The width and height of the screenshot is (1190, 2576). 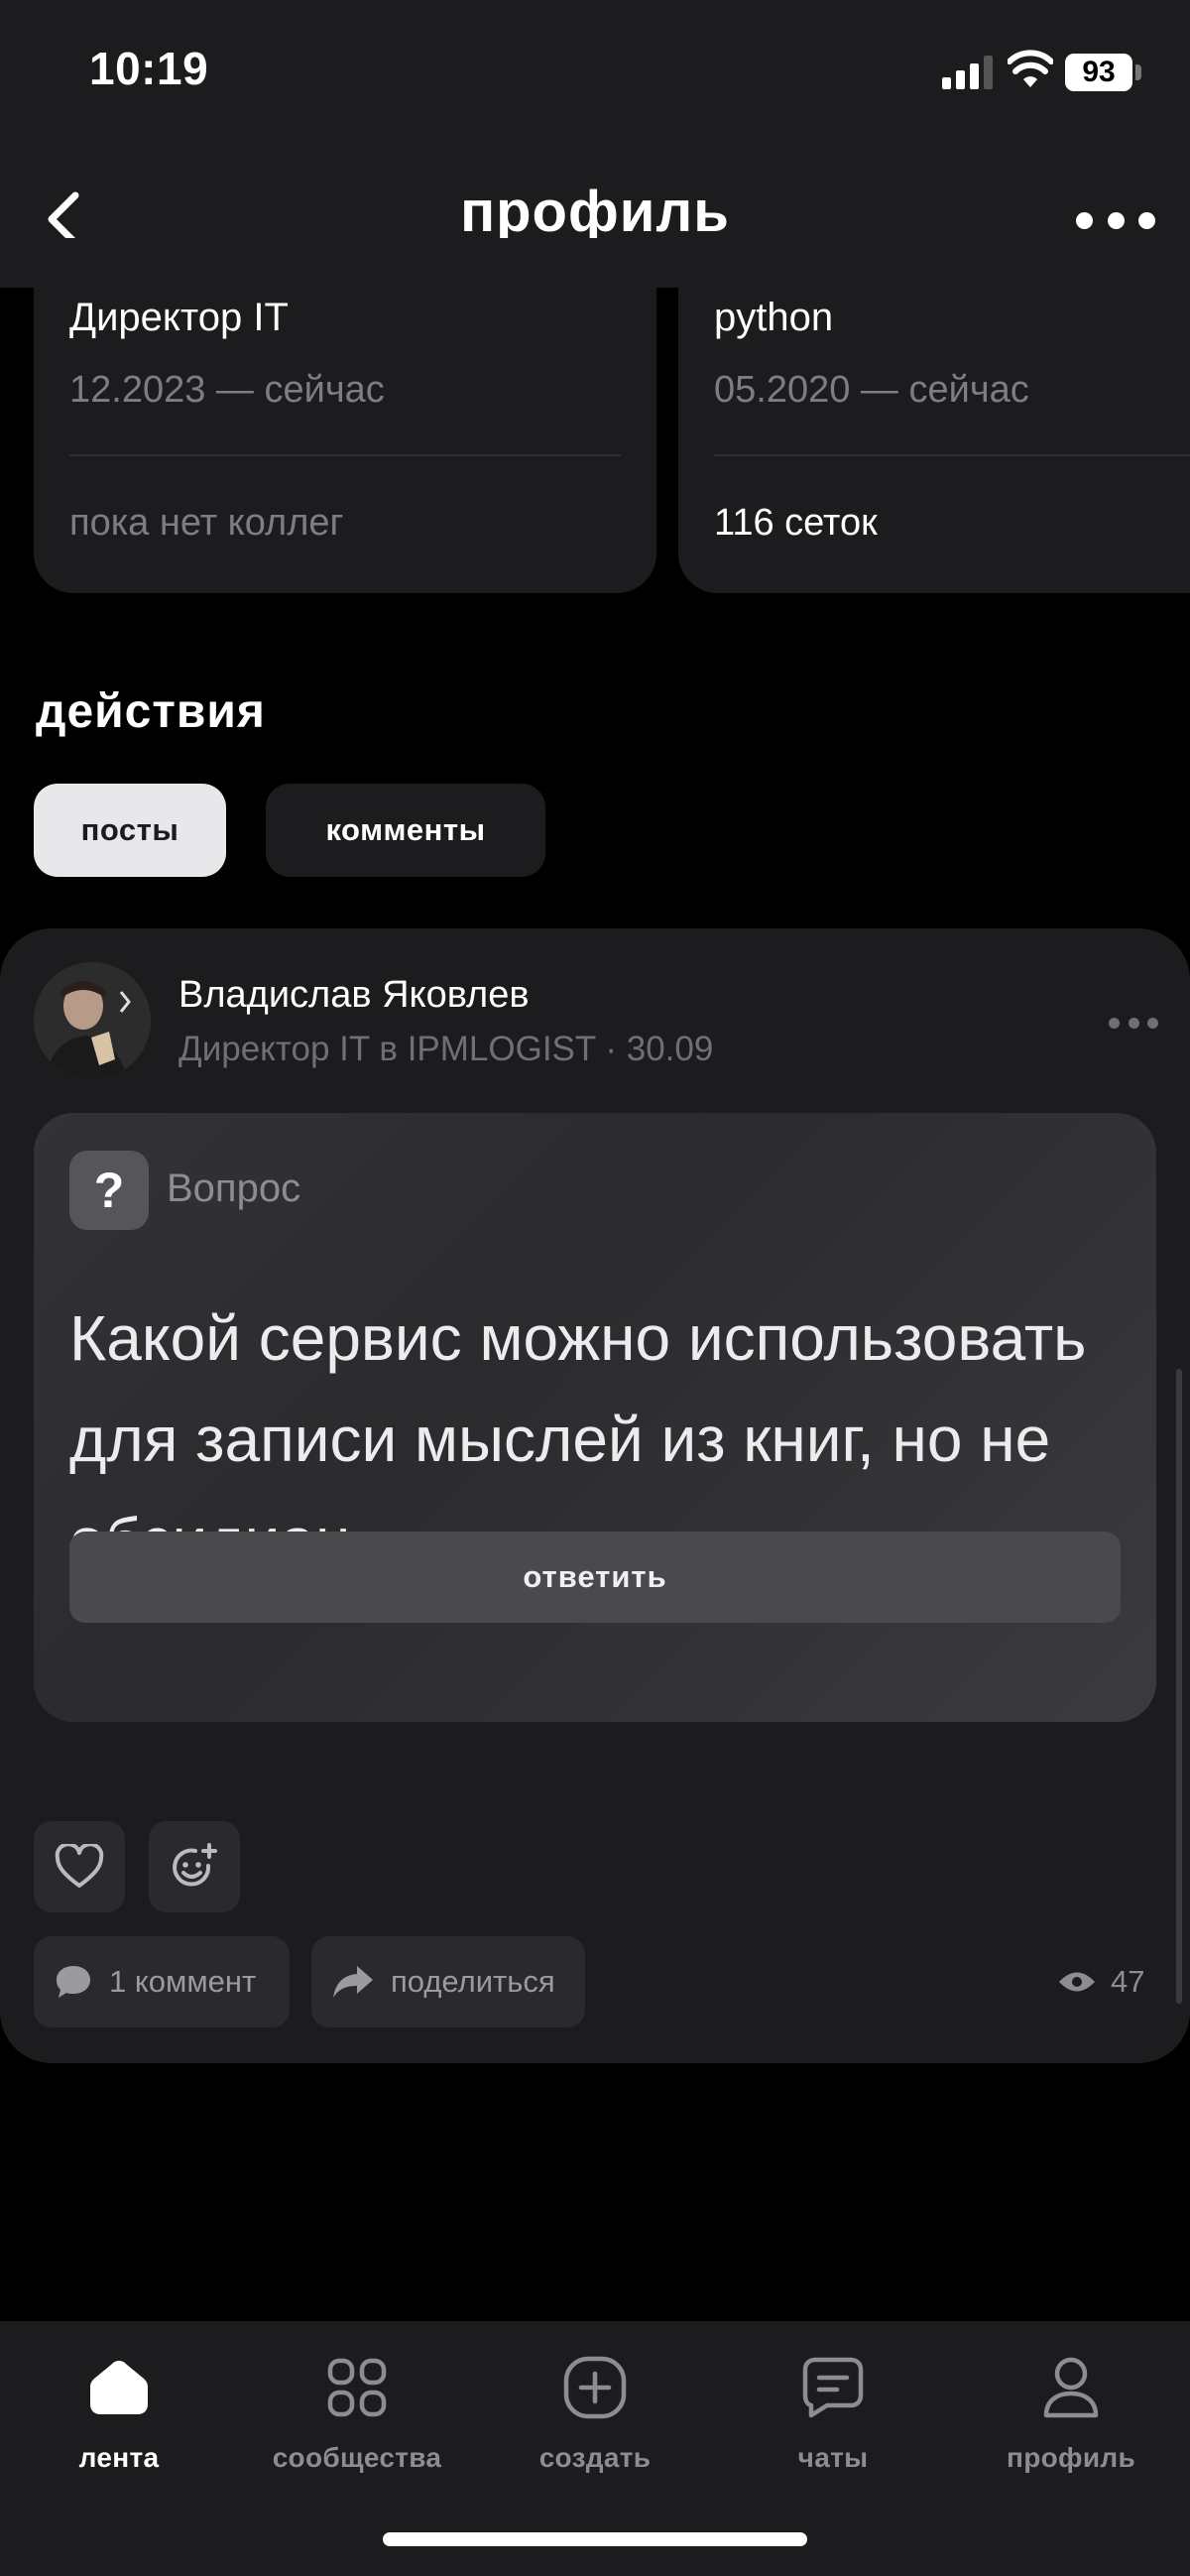 I want to click on grid-icon, so click(x=357, y=2387).